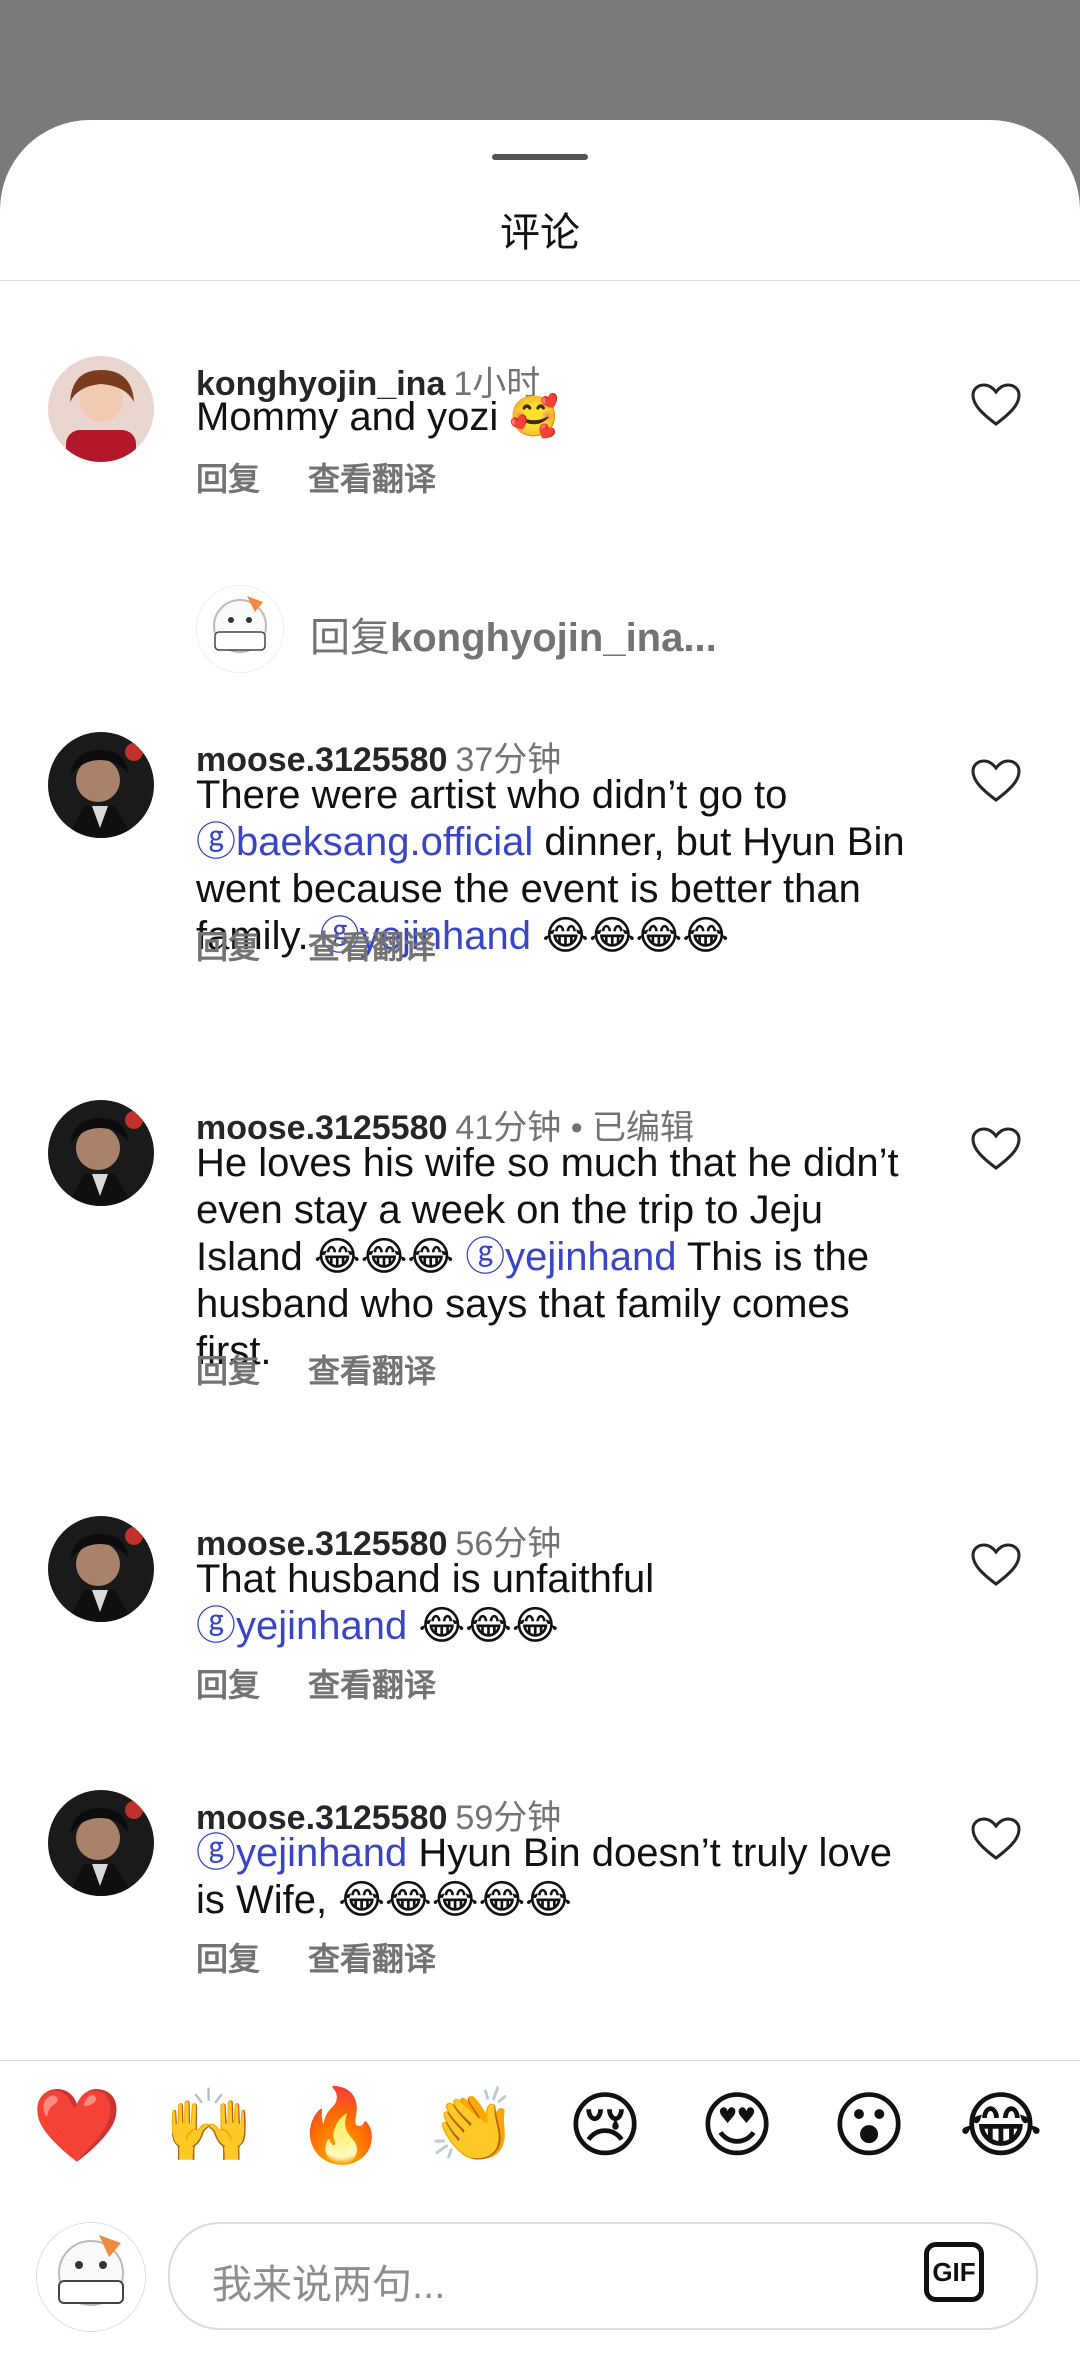 The image size is (1080, 2376). What do you see at coordinates (737, 2125) in the screenshot?
I see `emoji-heart-eyes: 😍` at bounding box center [737, 2125].